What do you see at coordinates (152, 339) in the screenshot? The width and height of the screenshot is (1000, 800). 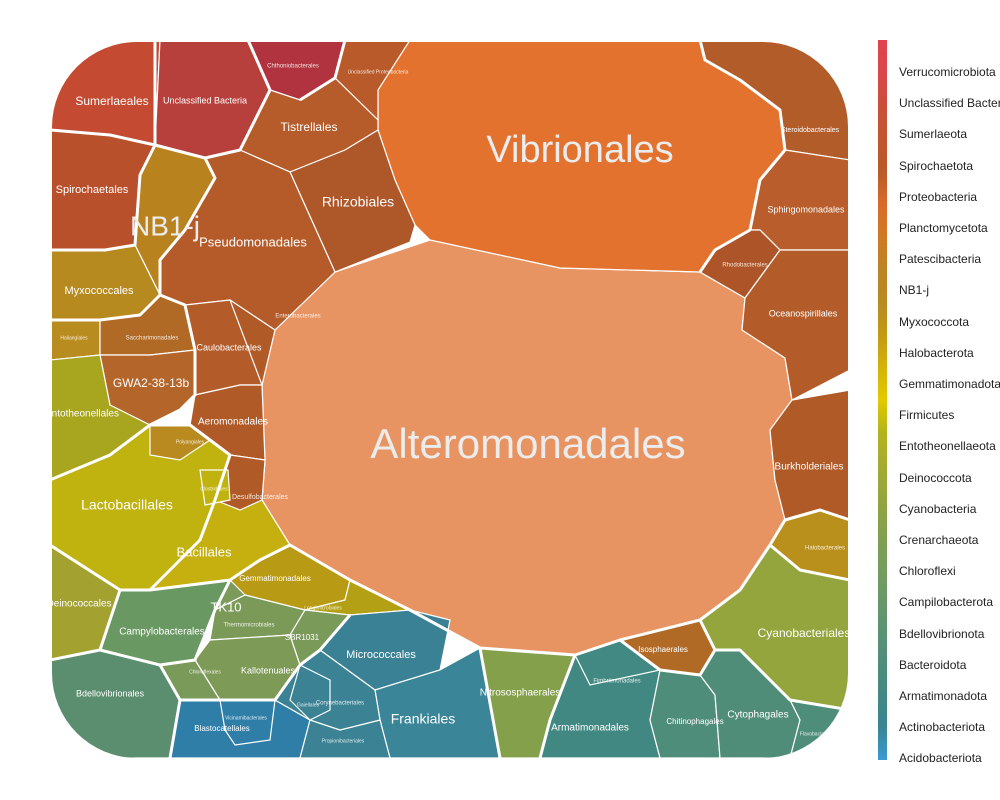 I see `cell-label-saccharimonadales: Saccharimonadales` at bounding box center [152, 339].